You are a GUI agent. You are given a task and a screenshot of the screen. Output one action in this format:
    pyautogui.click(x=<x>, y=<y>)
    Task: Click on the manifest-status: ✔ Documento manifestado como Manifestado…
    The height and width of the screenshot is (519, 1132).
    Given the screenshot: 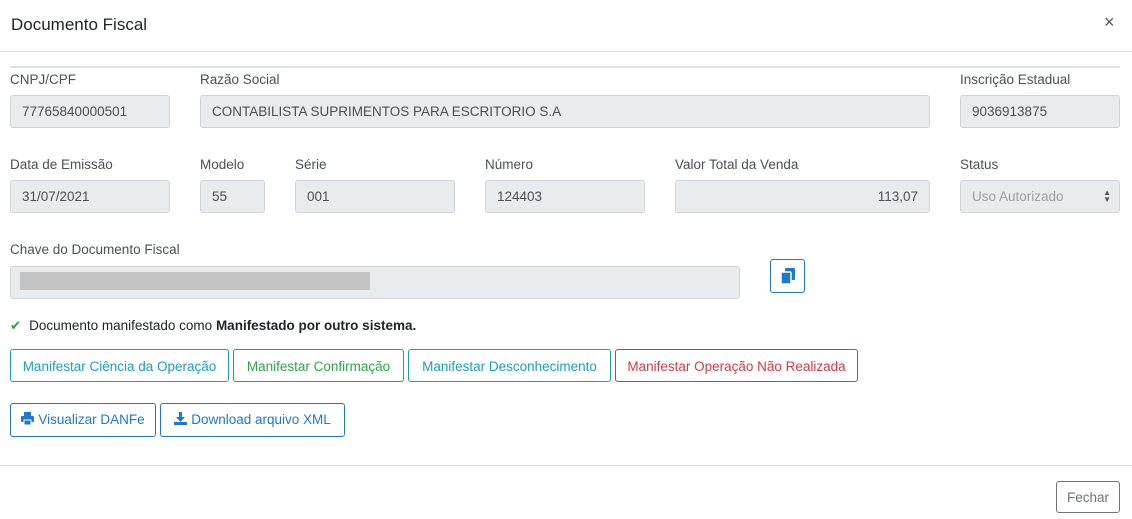 What is the action you would take?
    pyautogui.click(x=213, y=326)
    